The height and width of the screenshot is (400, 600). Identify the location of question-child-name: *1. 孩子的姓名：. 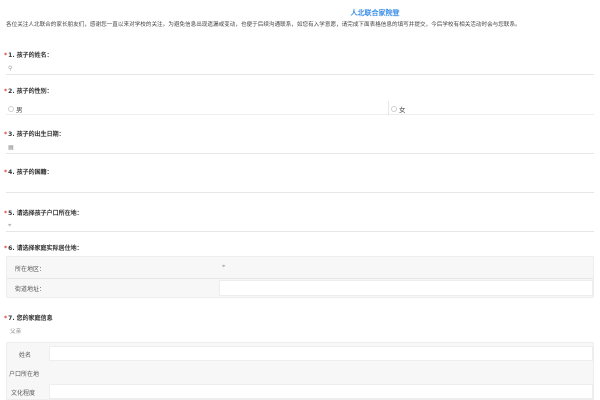
(28, 54).